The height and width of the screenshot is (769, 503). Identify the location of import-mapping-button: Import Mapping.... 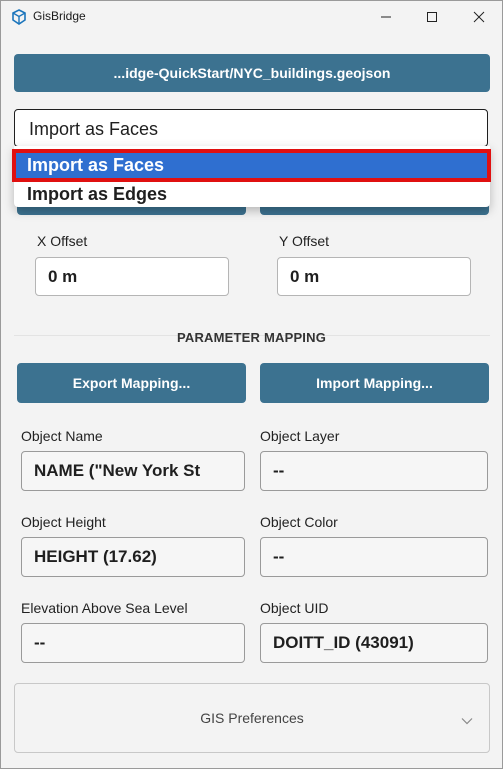
(374, 383).